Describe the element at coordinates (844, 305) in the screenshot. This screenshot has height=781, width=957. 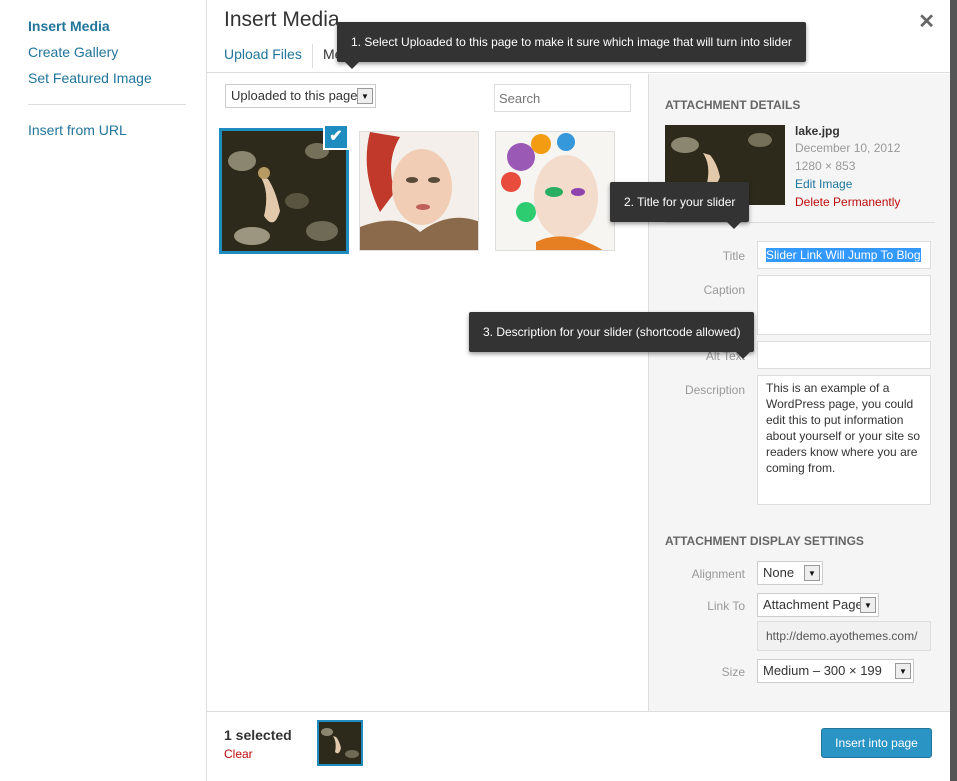
I see `caption-textarea` at that location.